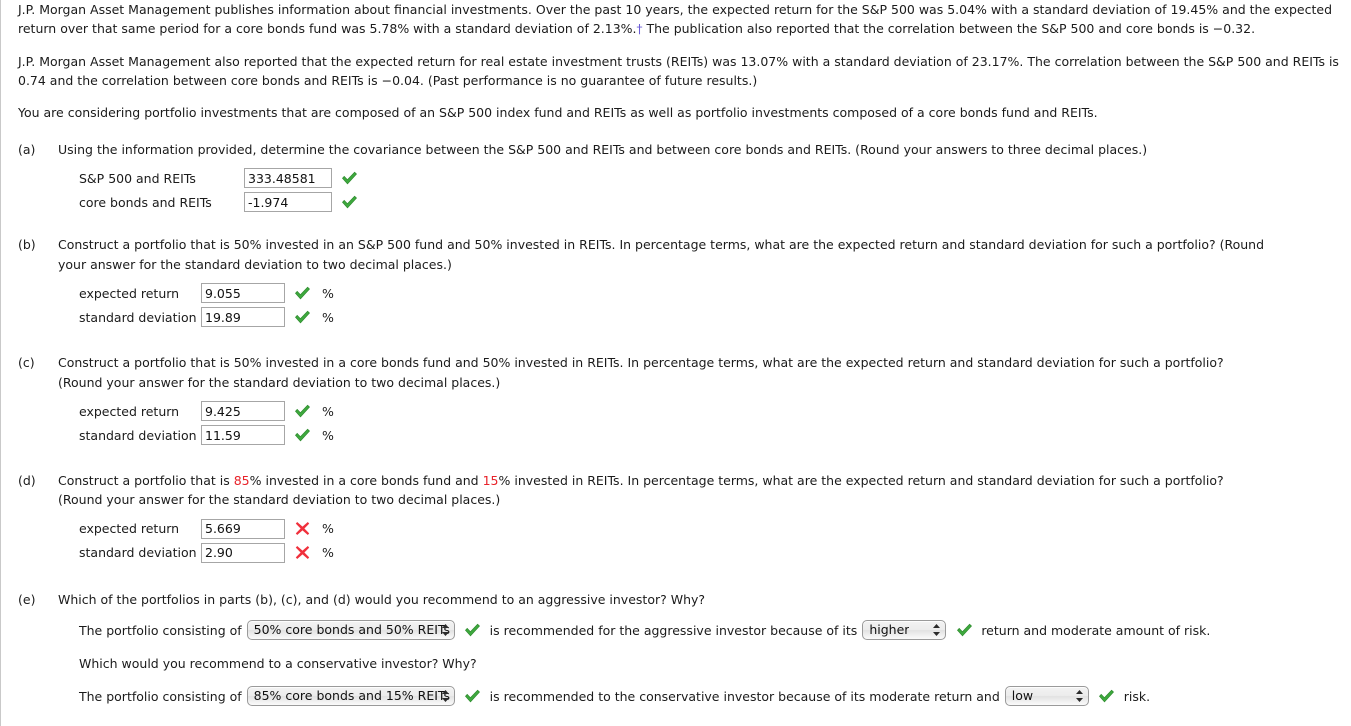 The width and height of the screenshot is (1351, 726). I want to click on part-c-row-0-input, so click(243, 411).